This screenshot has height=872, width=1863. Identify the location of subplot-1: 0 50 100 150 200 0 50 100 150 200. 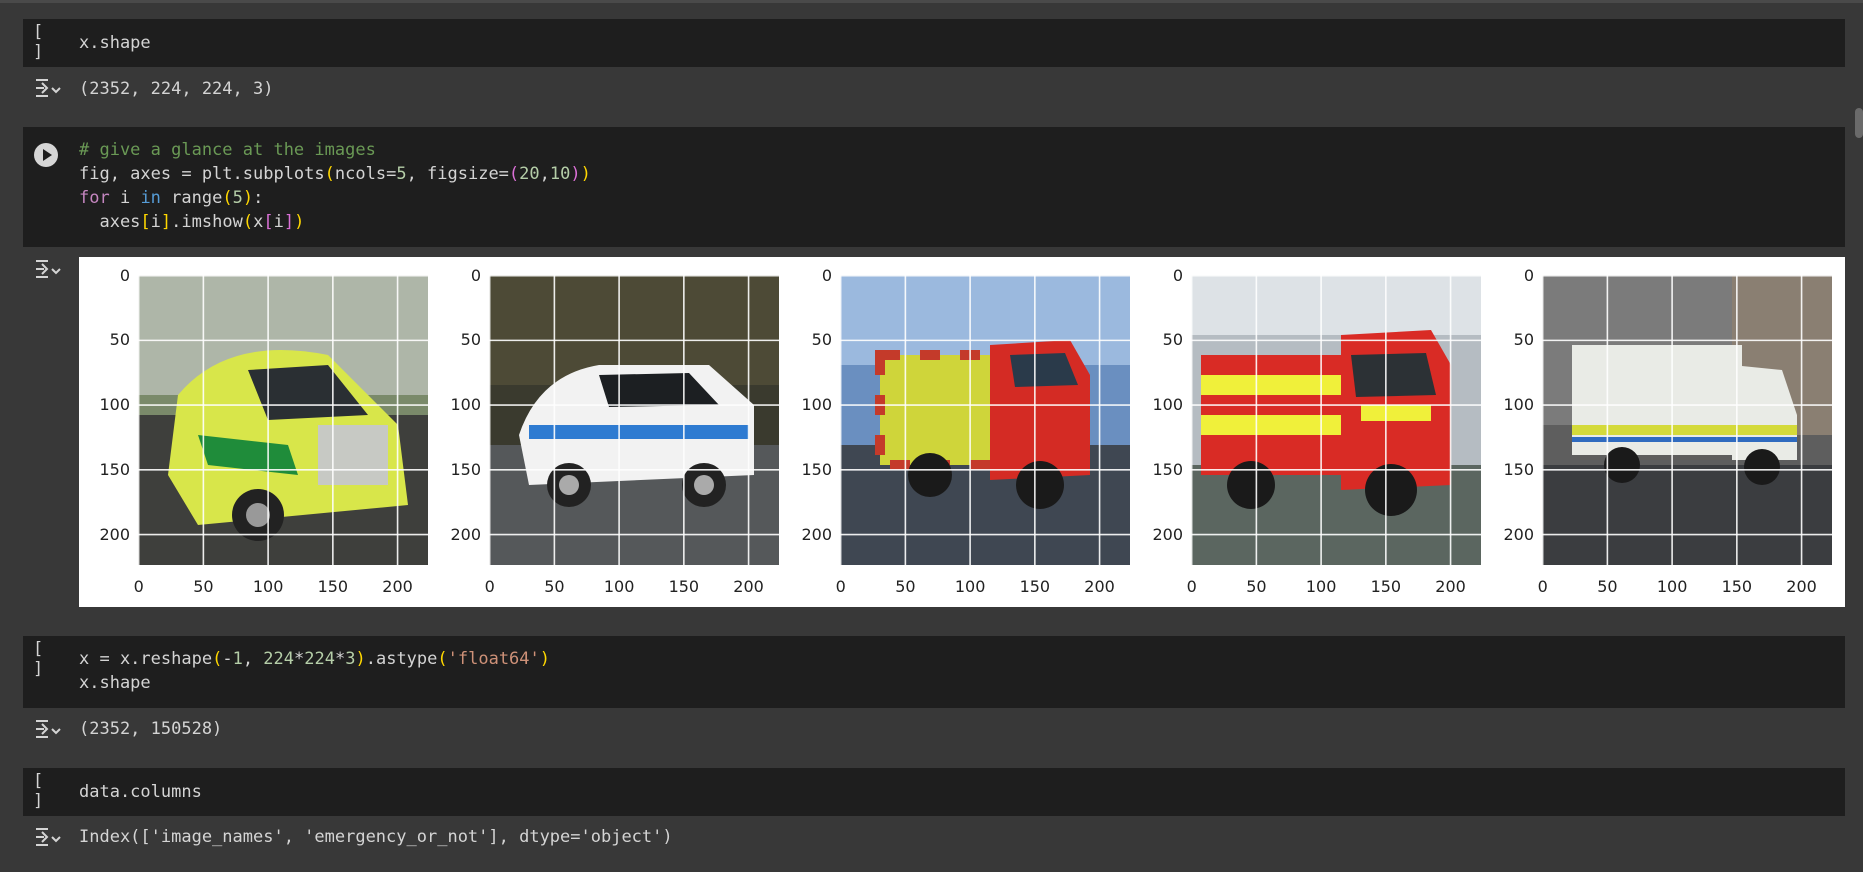
(283, 432).